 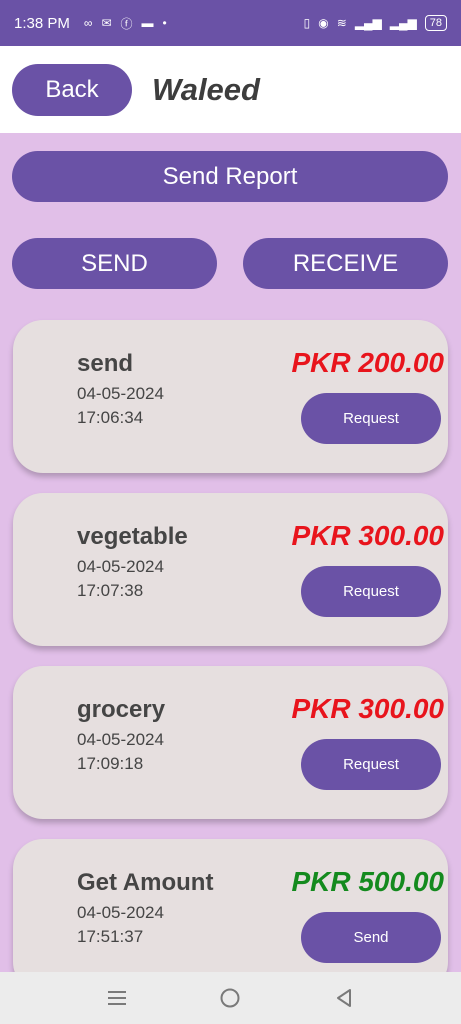 What do you see at coordinates (72, 89) in the screenshot?
I see `back-button: Back` at bounding box center [72, 89].